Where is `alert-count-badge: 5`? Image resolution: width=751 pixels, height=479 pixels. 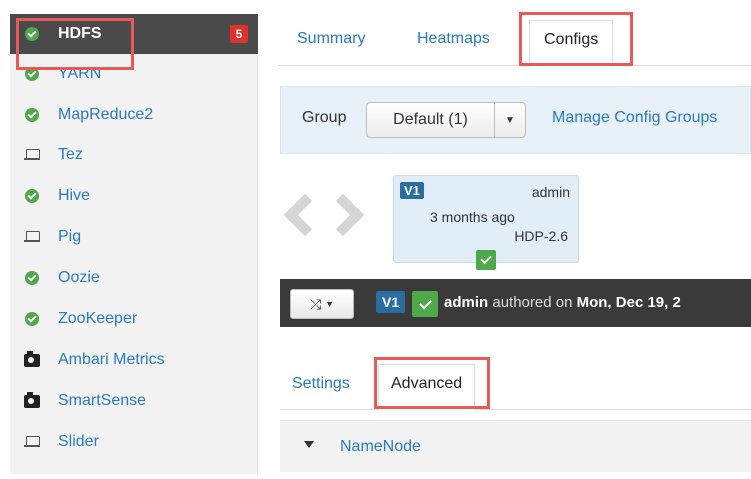
alert-count-badge: 5 is located at coordinates (239, 34).